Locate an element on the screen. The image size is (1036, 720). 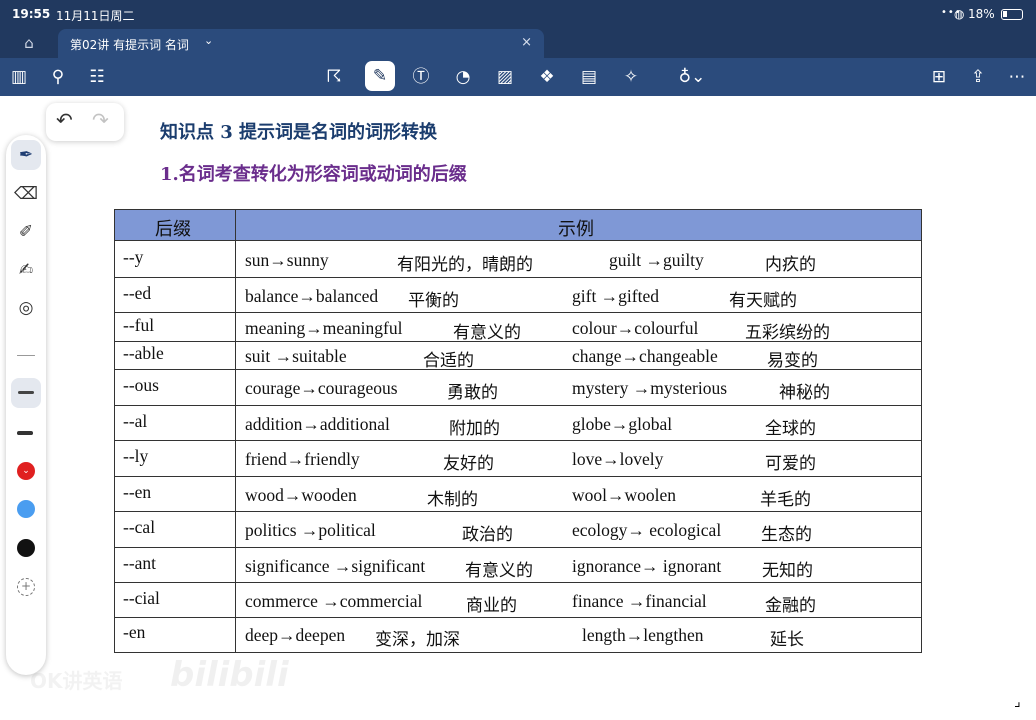
example-2-cell: finance →financial is located at coordinates (639, 601).